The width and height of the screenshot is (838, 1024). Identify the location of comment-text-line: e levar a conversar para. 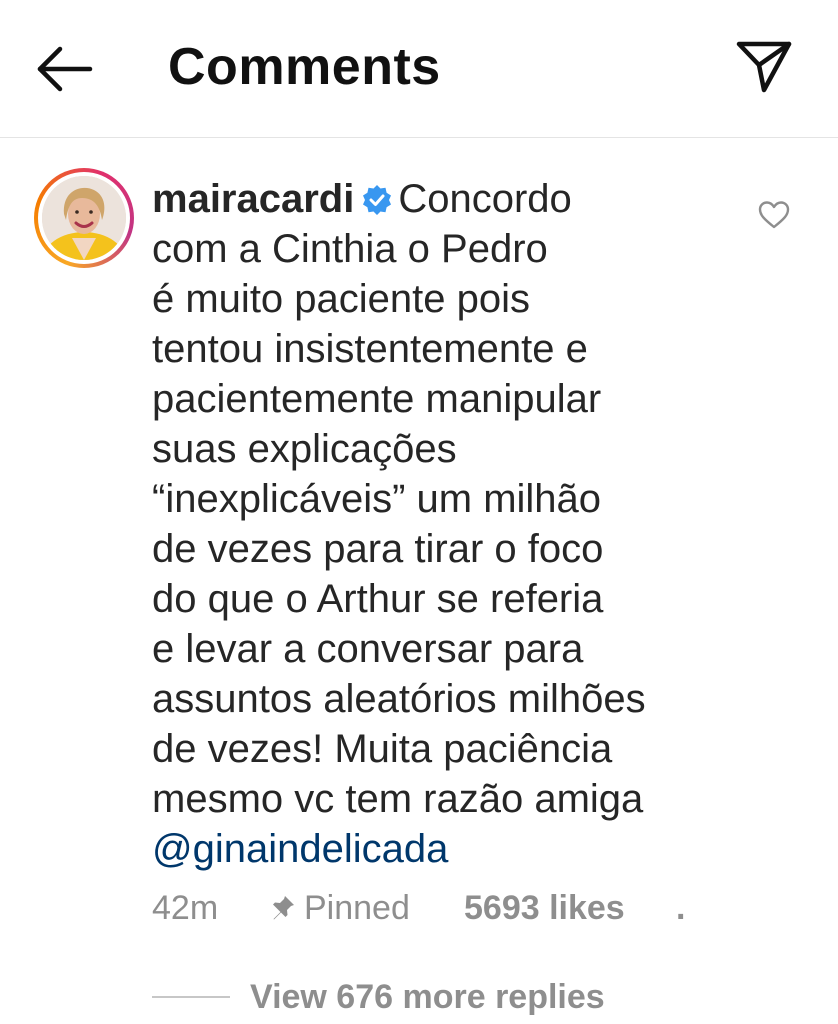
(368, 649).